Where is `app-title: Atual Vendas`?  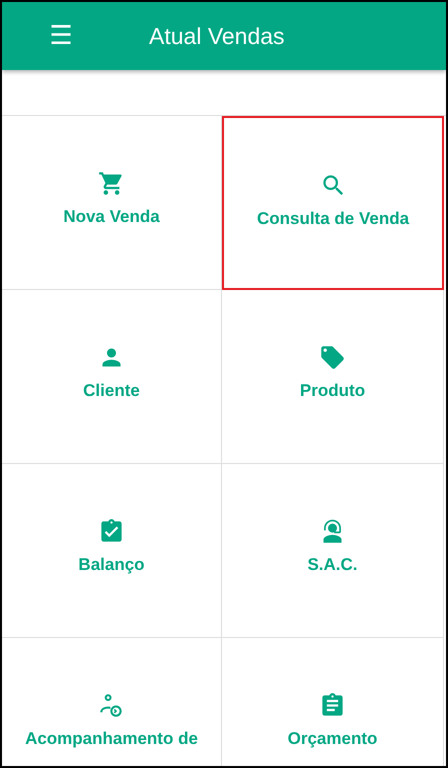
app-title: Atual Vendas is located at coordinates (217, 36).